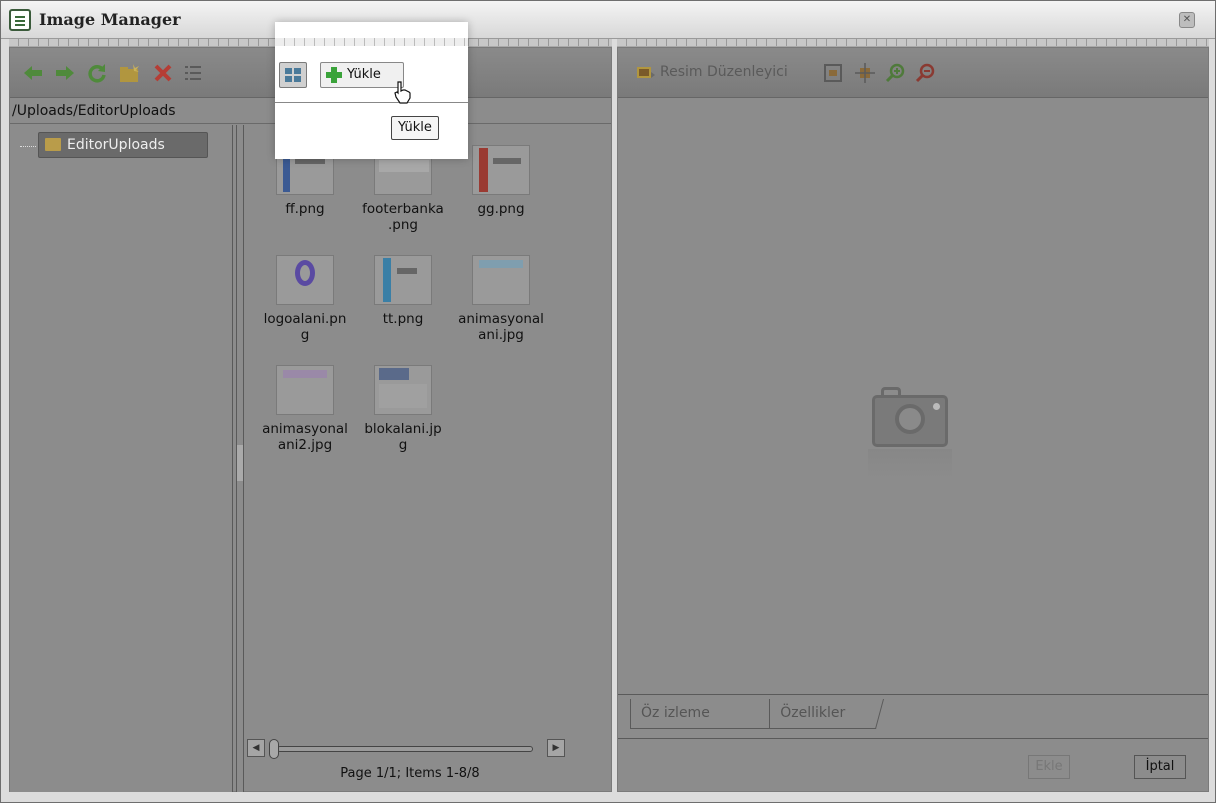  Describe the element at coordinates (33, 73) in the screenshot. I see `back-arrow-icon` at that location.